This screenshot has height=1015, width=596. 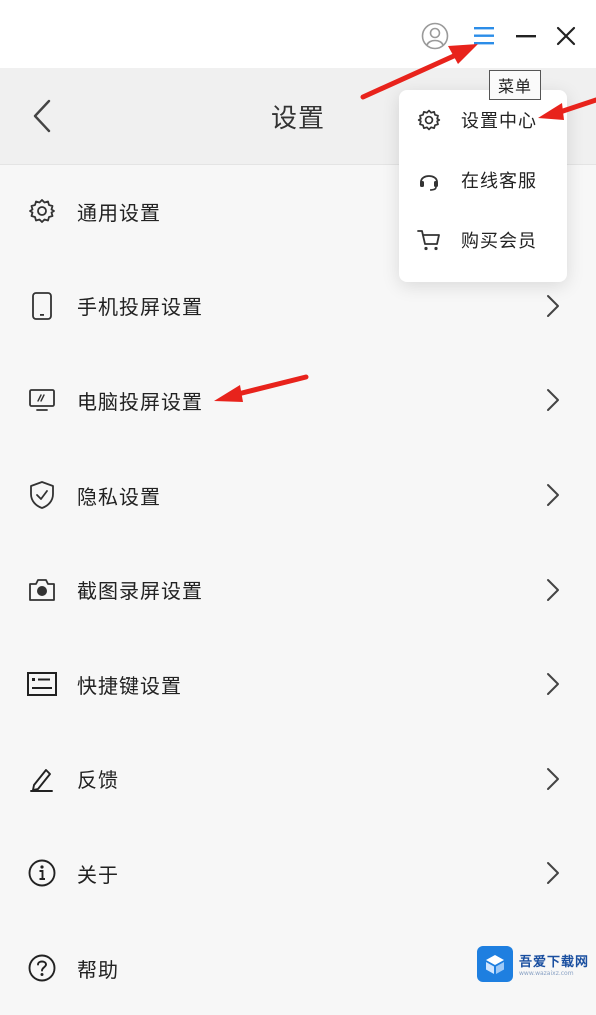 What do you see at coordinates (98, 780) in the screenshot?
I see `settings-item-label: 反馈` at bounding box center [98, 780].